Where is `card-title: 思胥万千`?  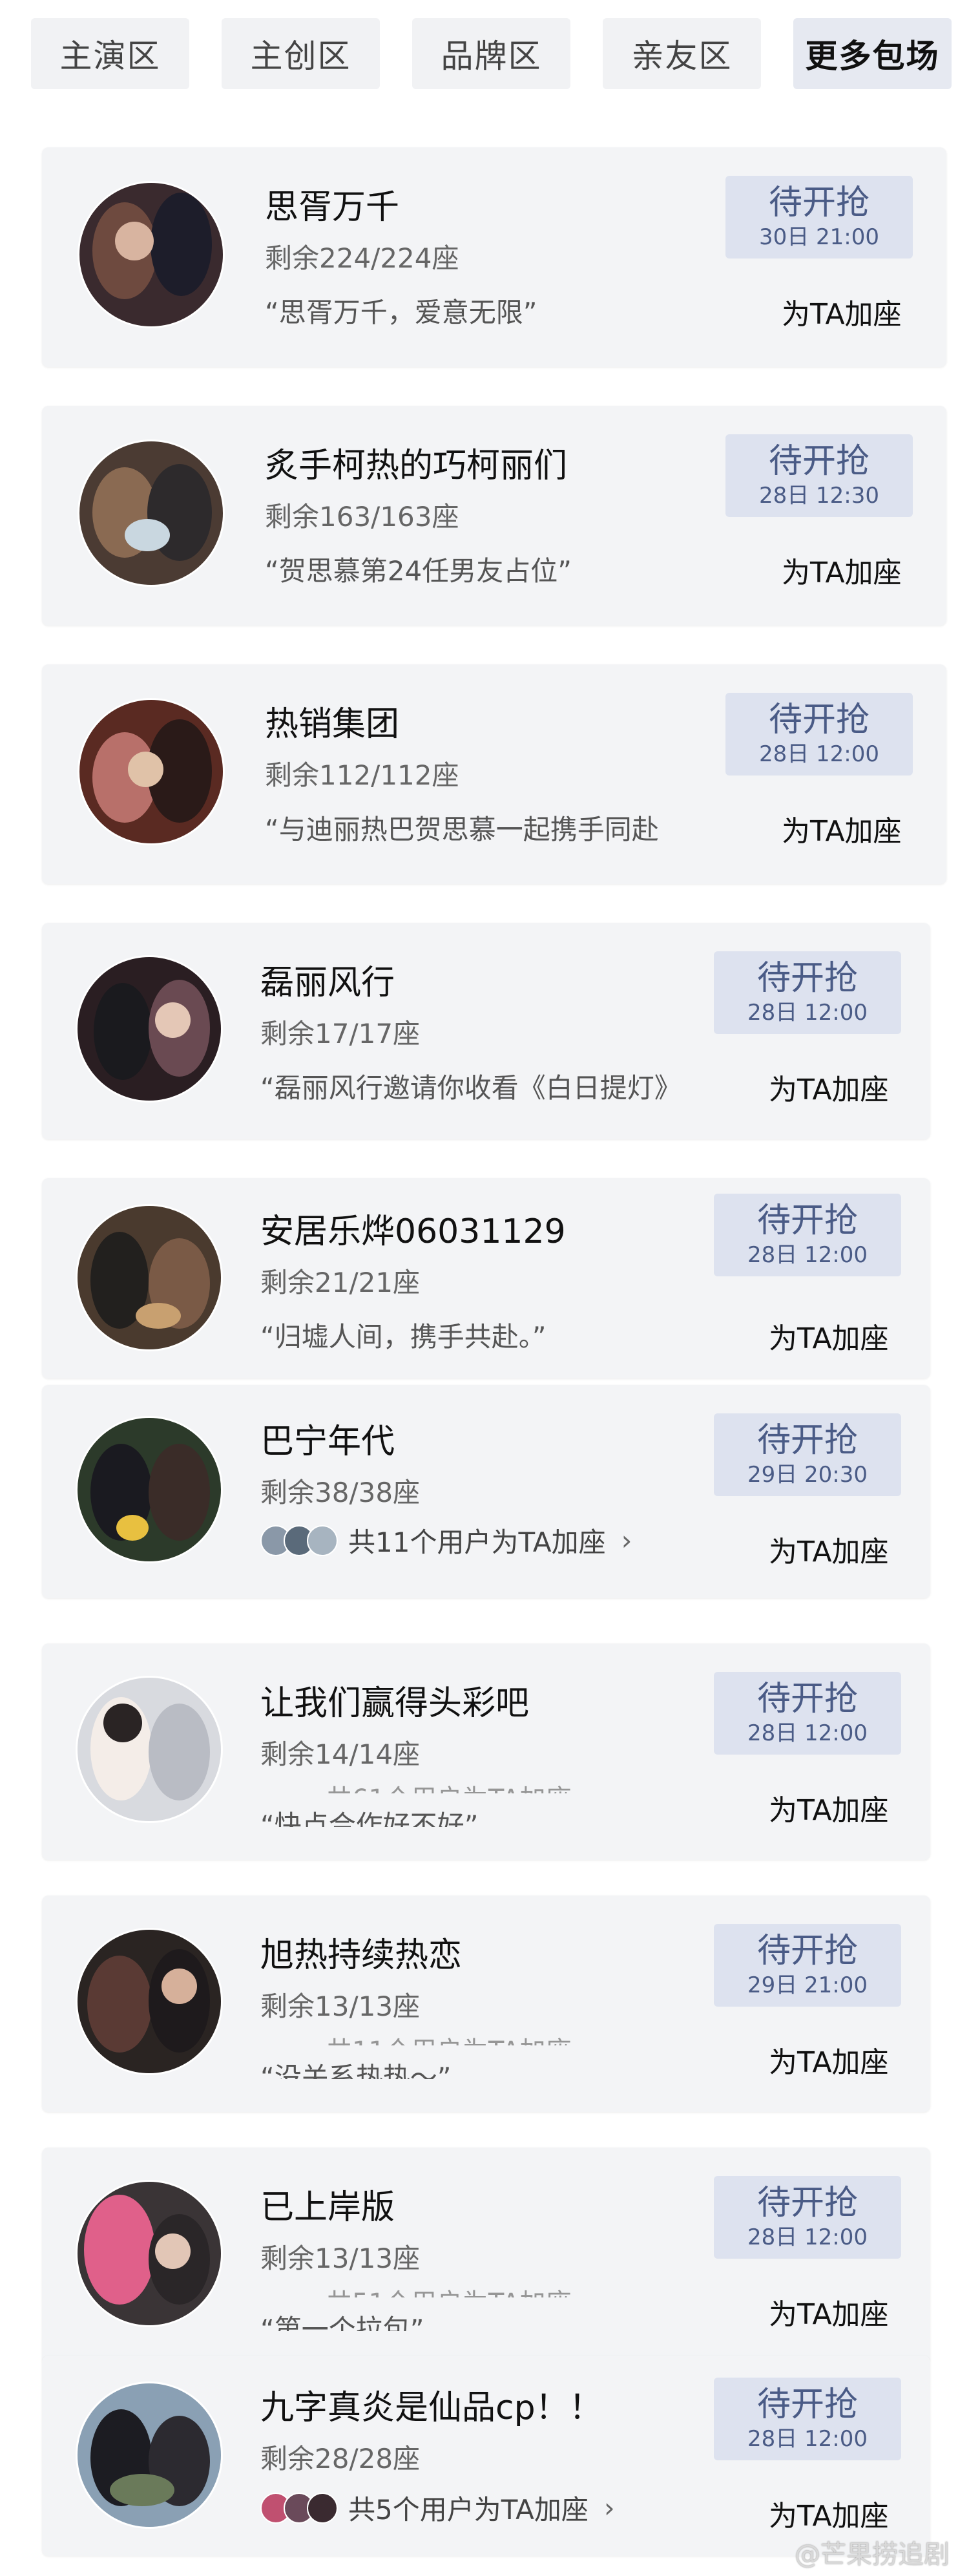
card-title: 思胥万千 is located at coordinates (333, 207).